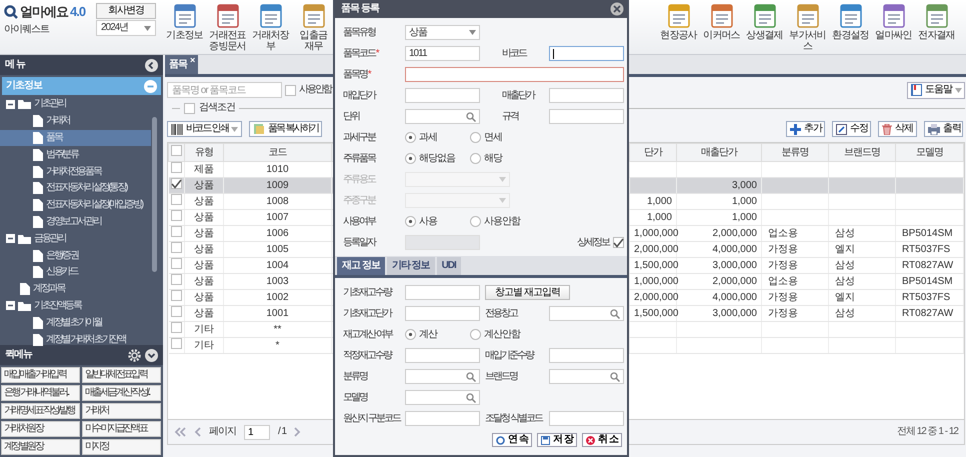 This screenshot has height=457, width=966. Describe the element at coordinates (121, 375) in the screenshot. I see `quick-menu-button: 일반대체전표입력` at that location.